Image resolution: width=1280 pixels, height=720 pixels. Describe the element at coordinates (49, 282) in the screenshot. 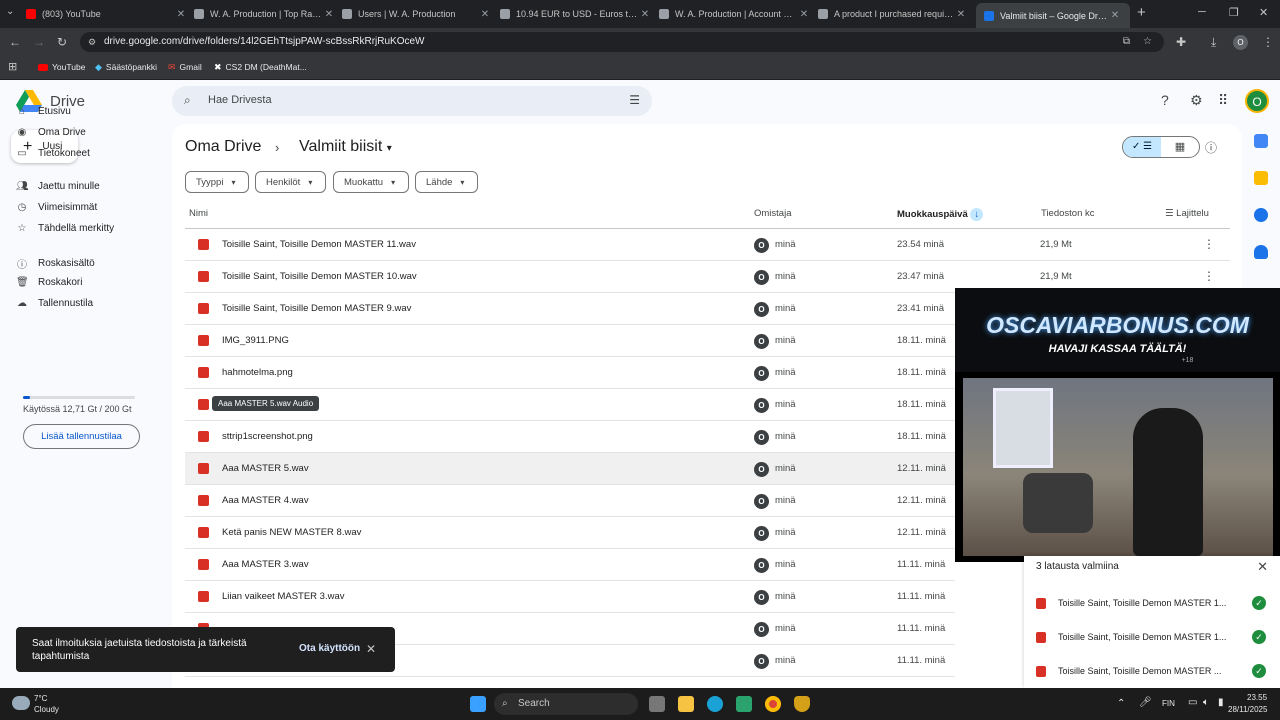

I see `sidebar-item-7: 🗑︎ Roskakori` at that location.